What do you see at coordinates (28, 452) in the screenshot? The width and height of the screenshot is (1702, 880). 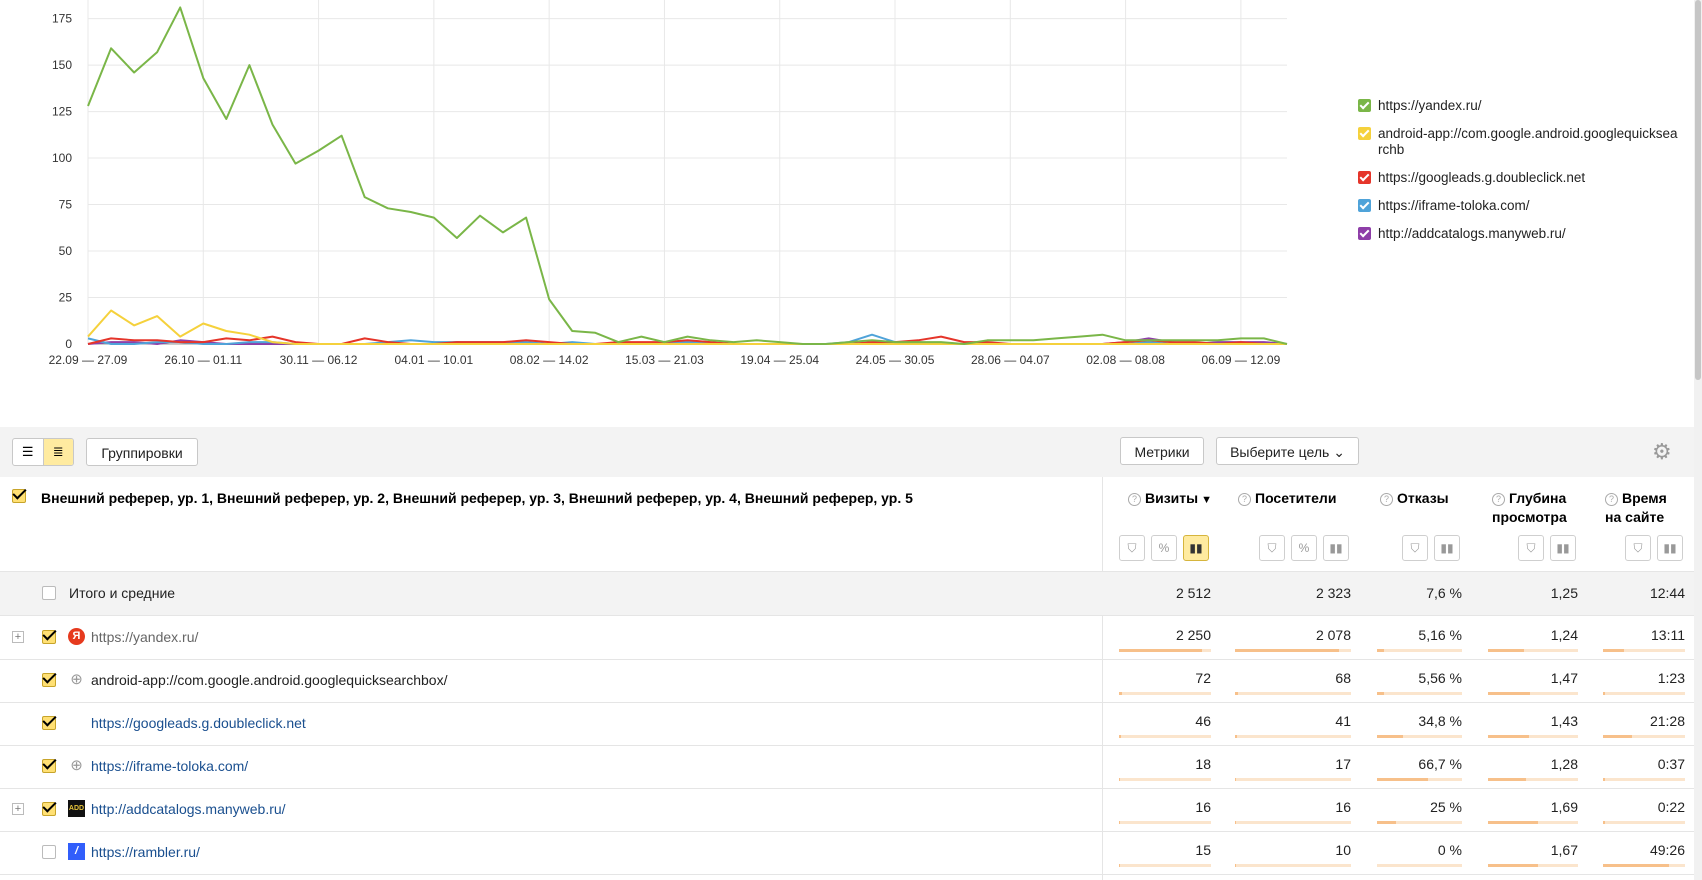 I see `list-view-icon: ☰` at bounding box center [28, 452].